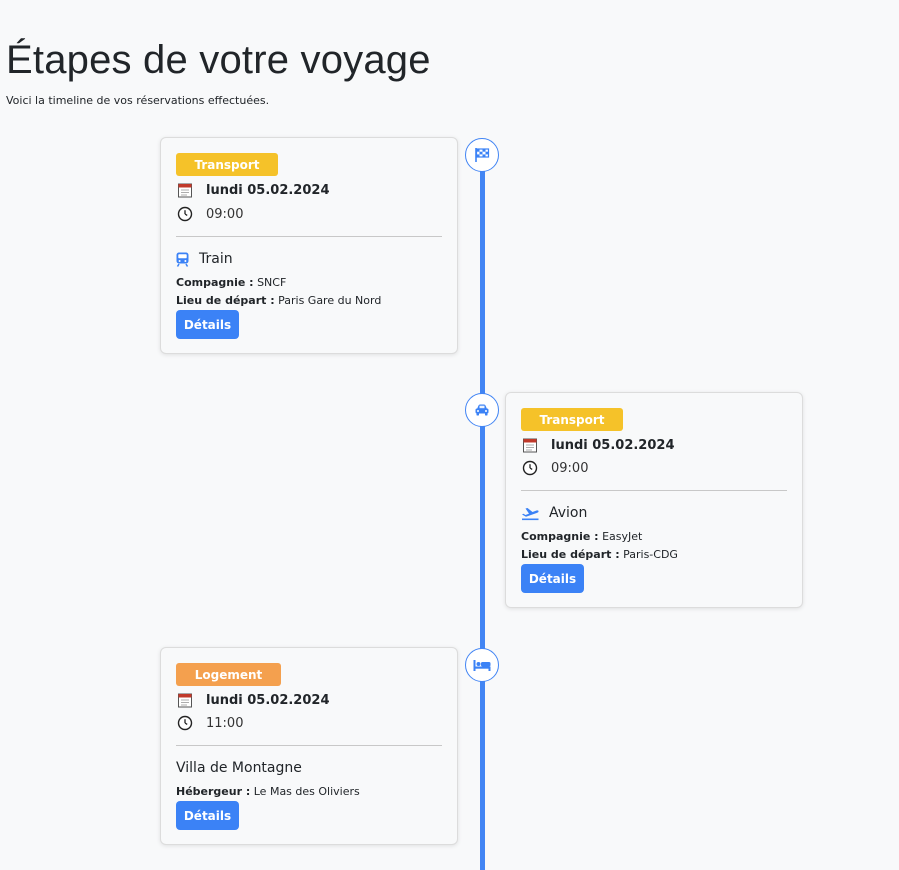  I want to click on detail-line: Lieu de départ : Paris Gare du Nord, so click(278, 300).